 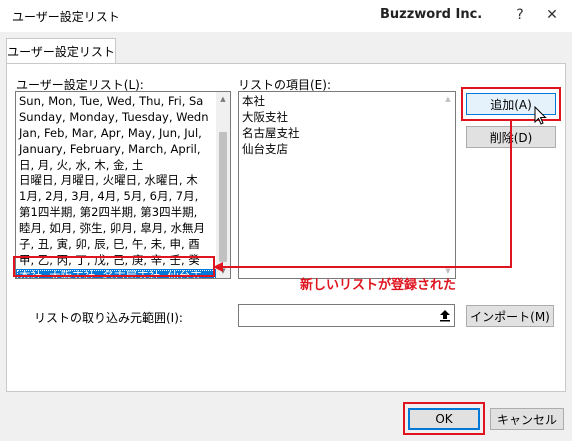 I want to click on list-entries-items: 本社 大阪支社 名古屋支社 仙台支店, so click(x=270, y=126).